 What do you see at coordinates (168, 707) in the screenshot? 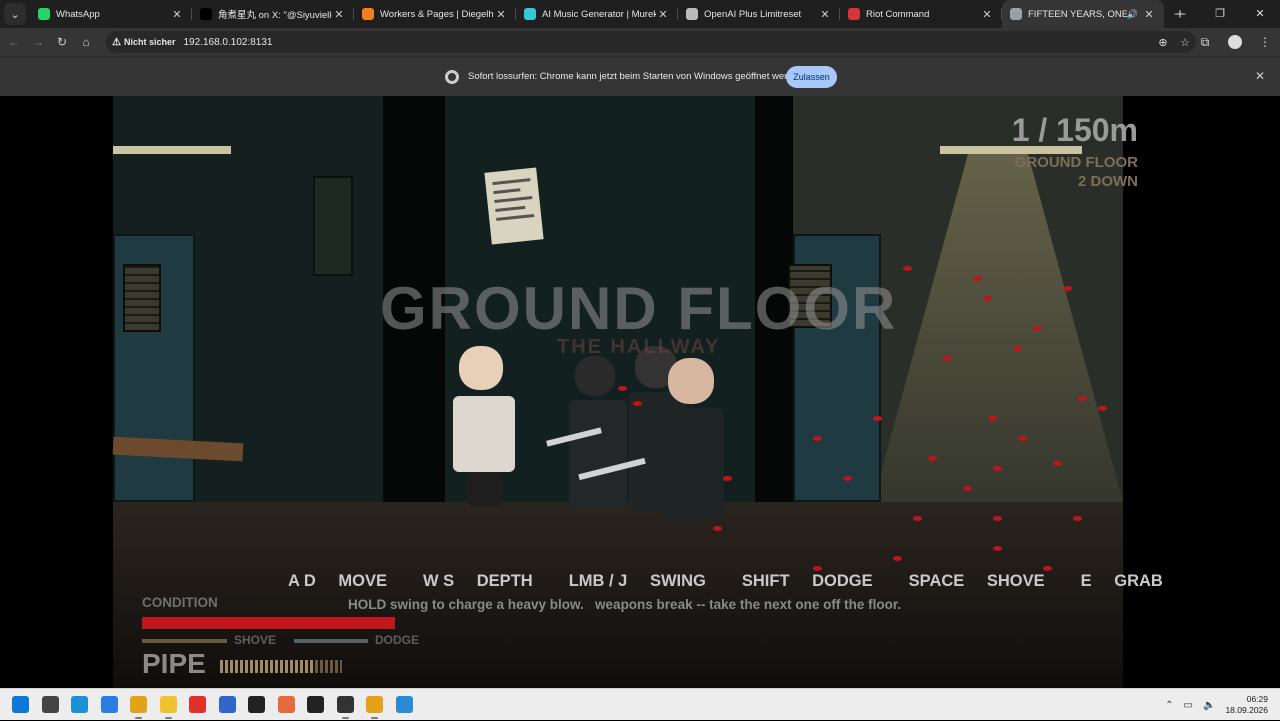
I see `file-explorer-icon` at bounding box center [168, 707].